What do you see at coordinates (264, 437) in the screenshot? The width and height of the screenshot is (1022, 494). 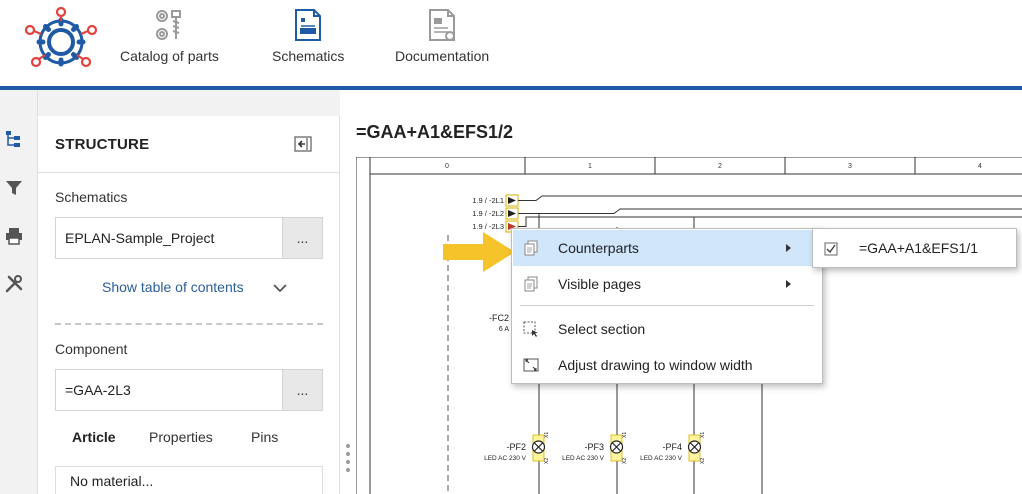 I see `tab-pins: Pins` at bounding box center [264, 437].